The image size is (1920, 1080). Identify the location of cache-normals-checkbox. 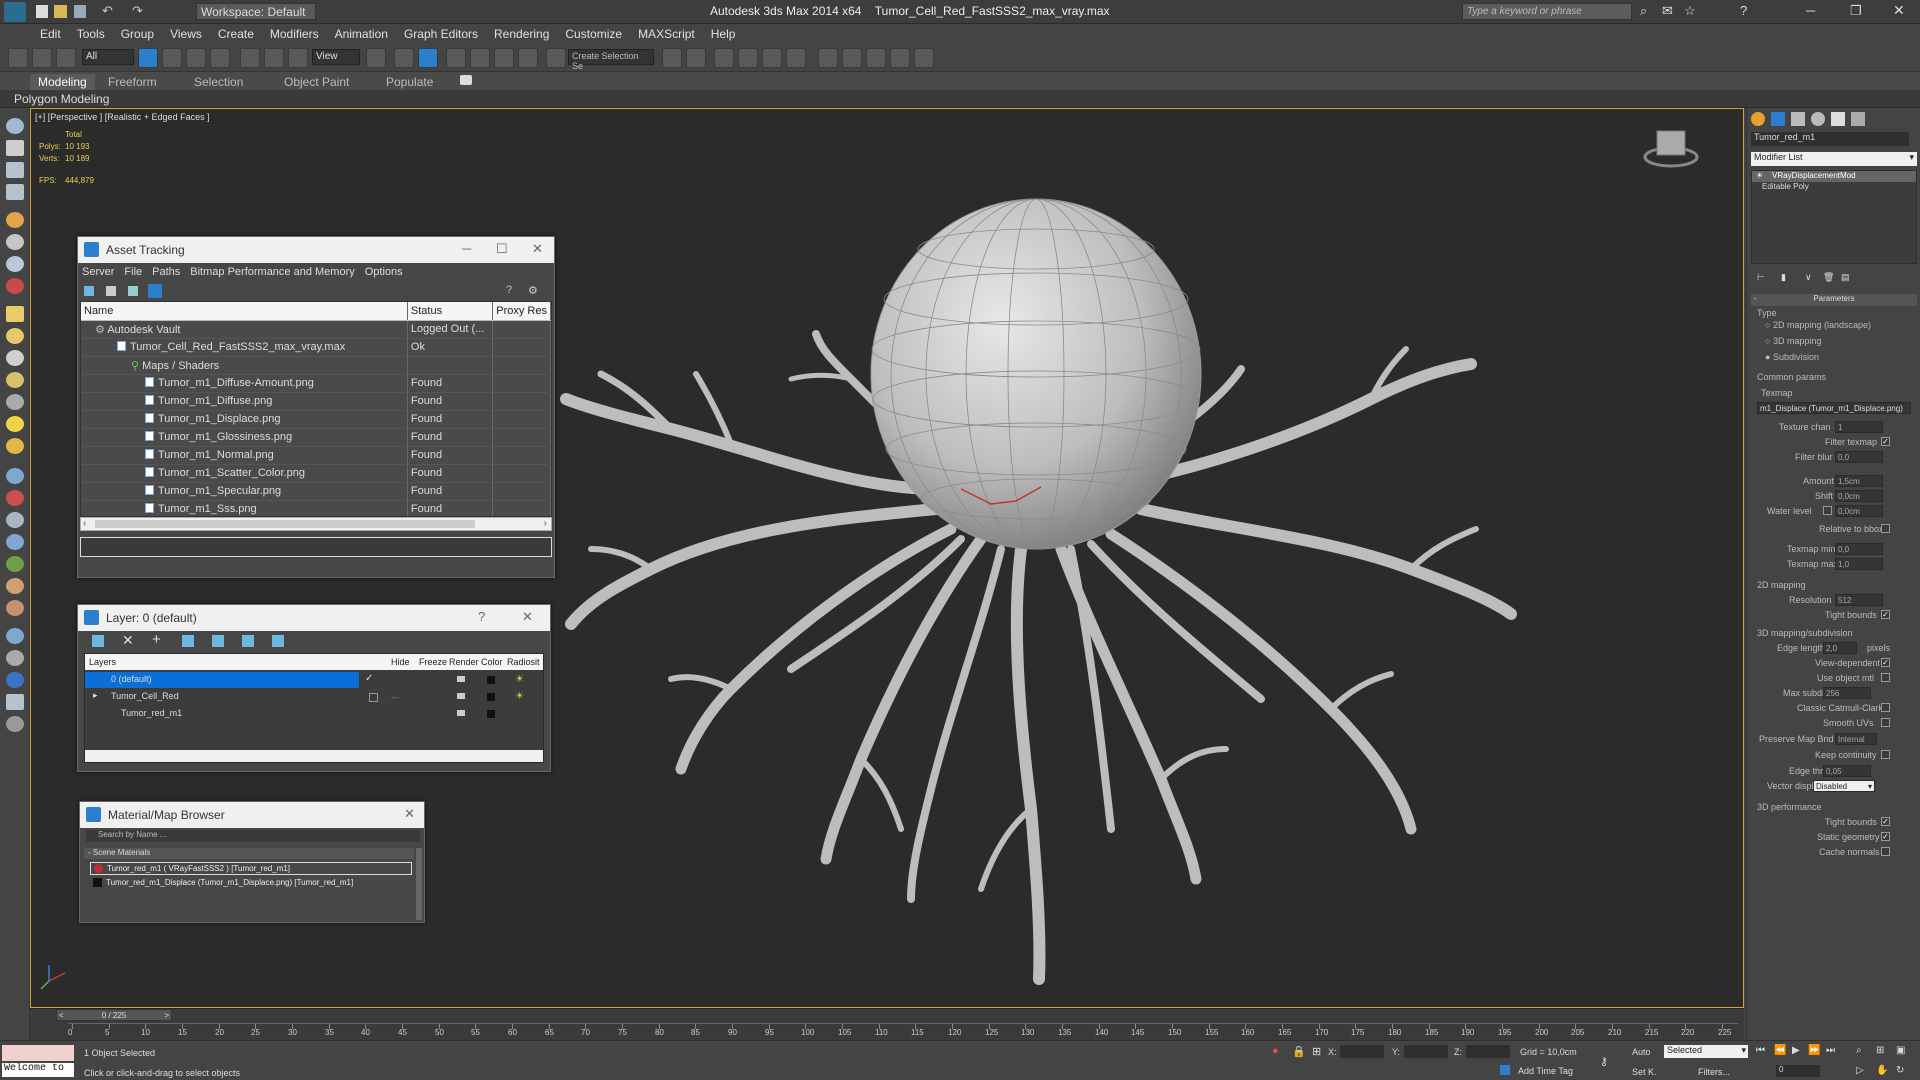
(1885, 851).